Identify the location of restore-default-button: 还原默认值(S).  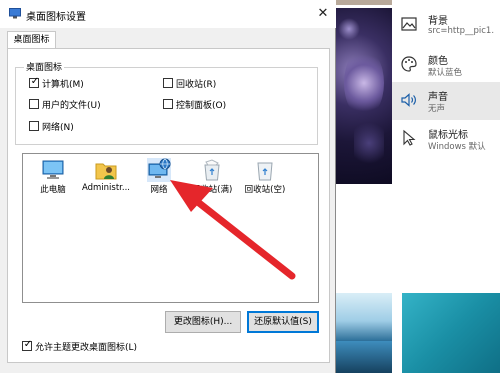
(283, 322).